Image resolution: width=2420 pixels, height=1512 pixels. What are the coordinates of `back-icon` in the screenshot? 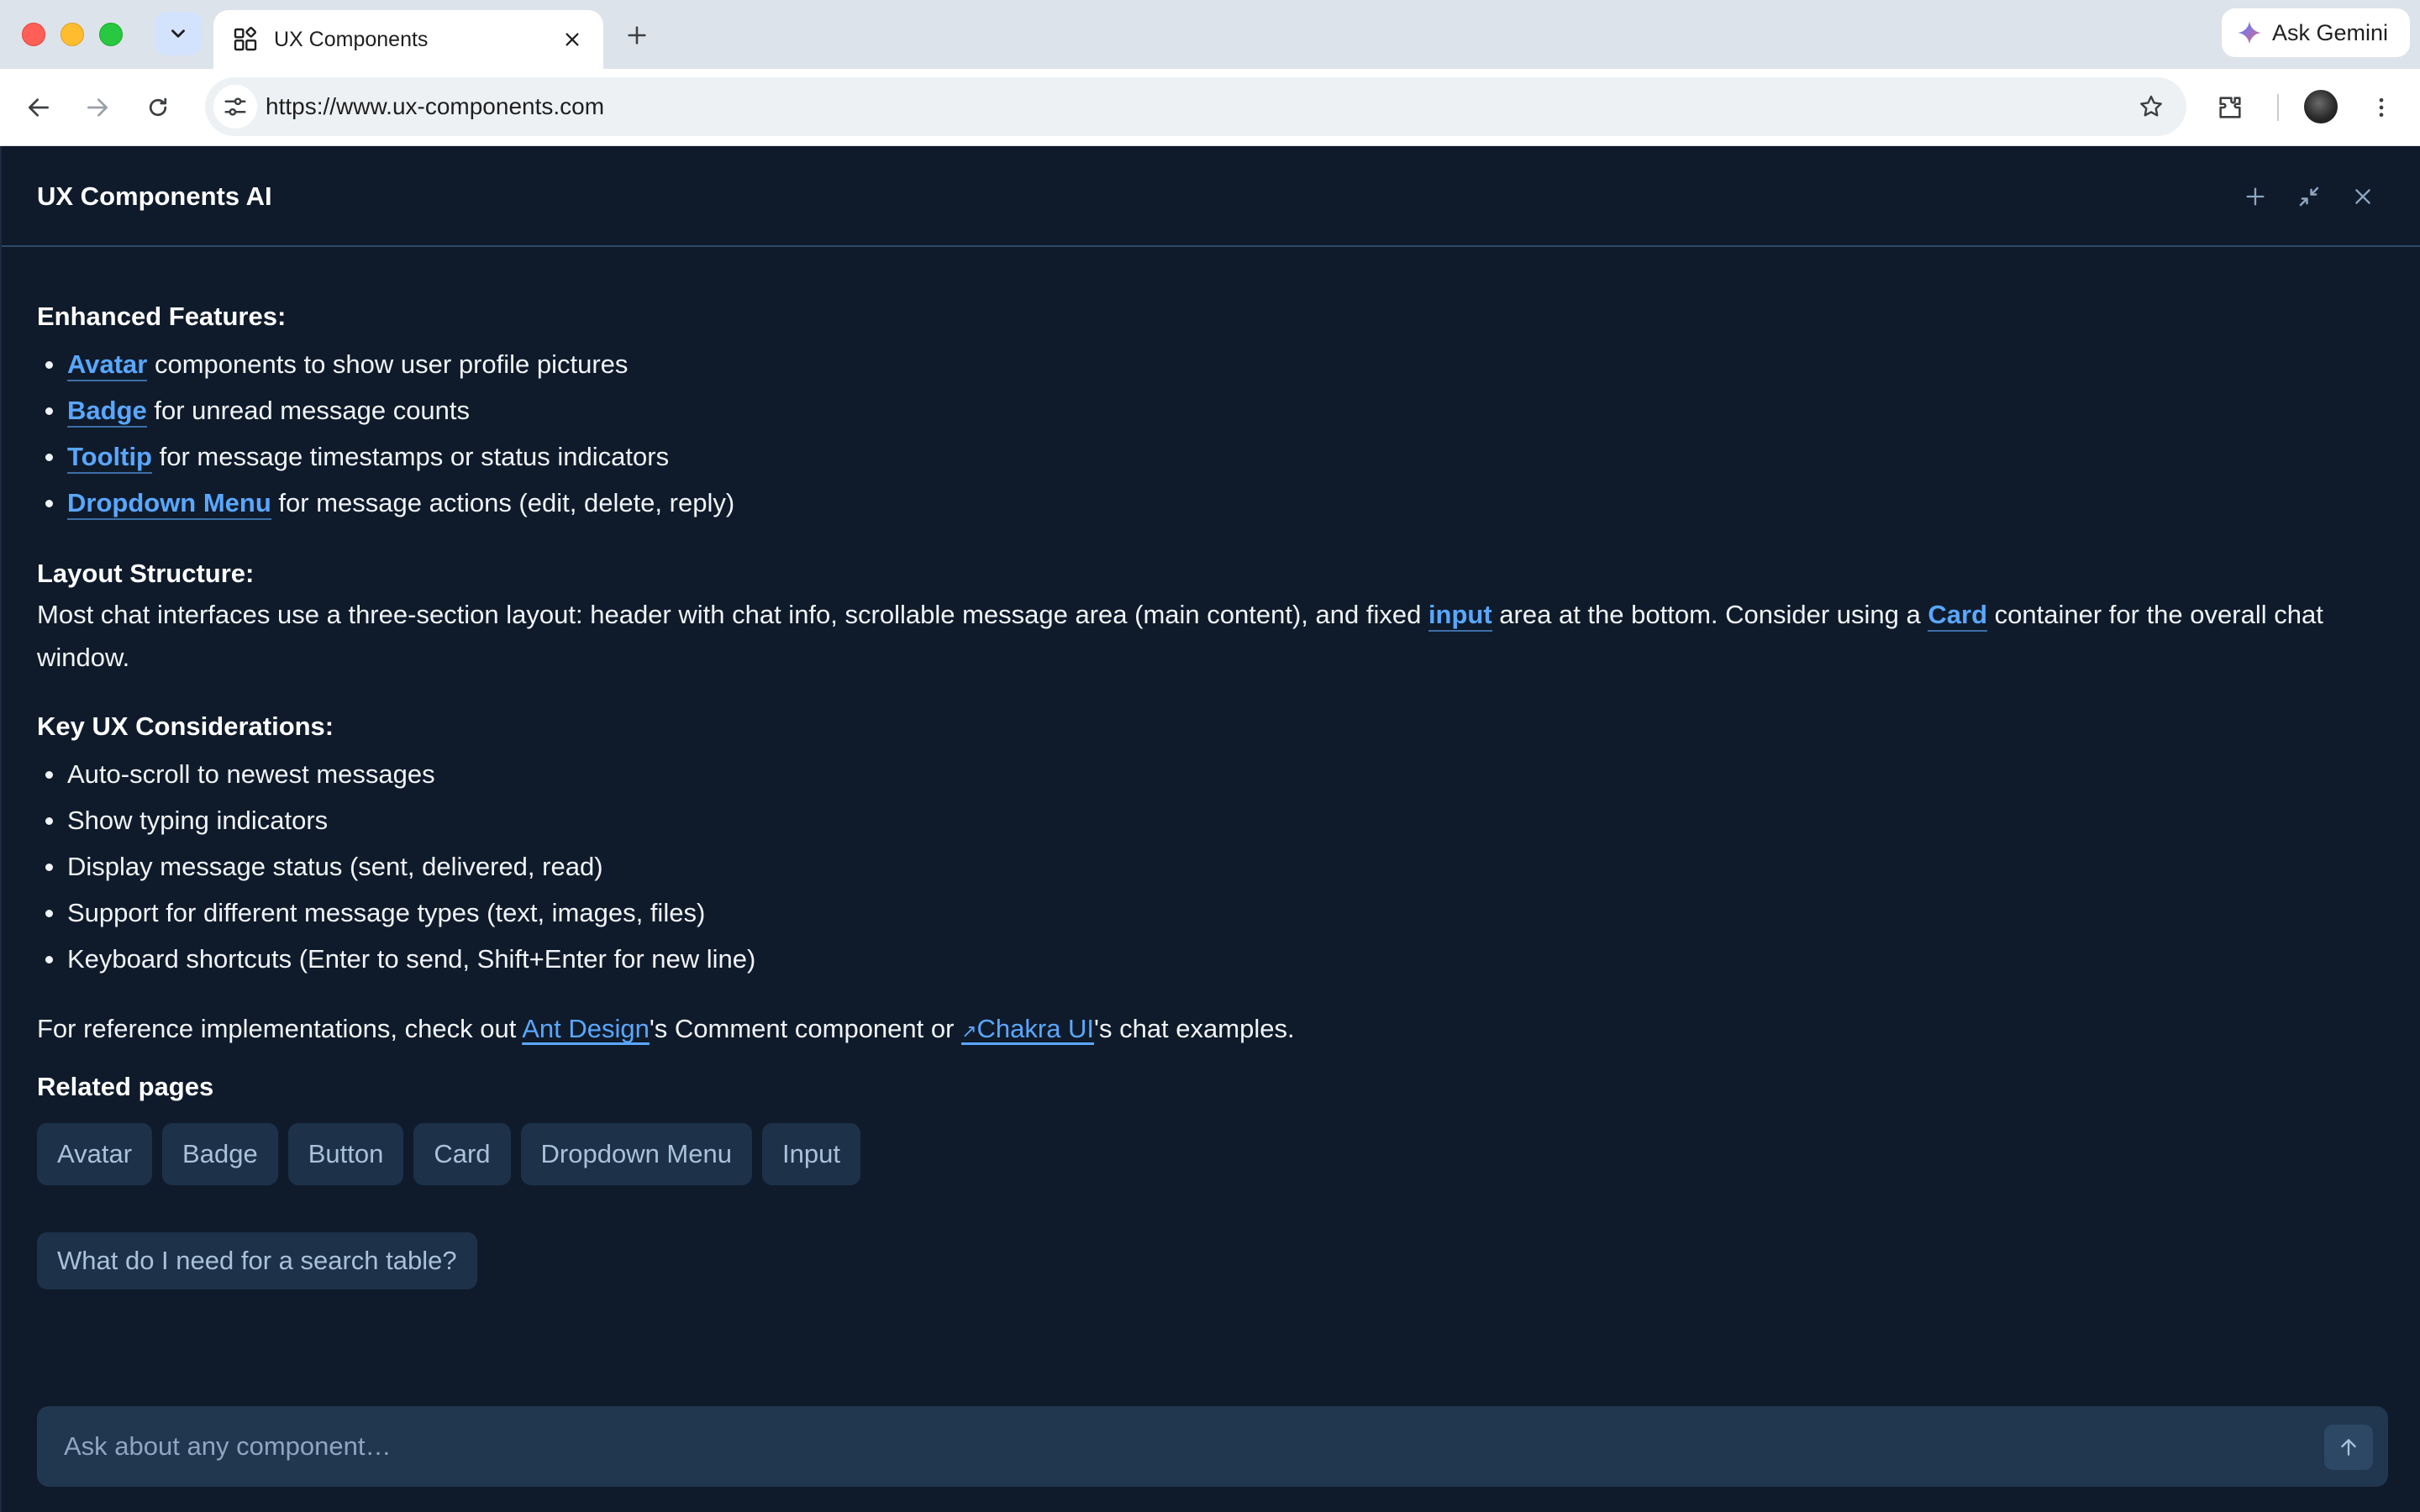 It's located at (39, 107).